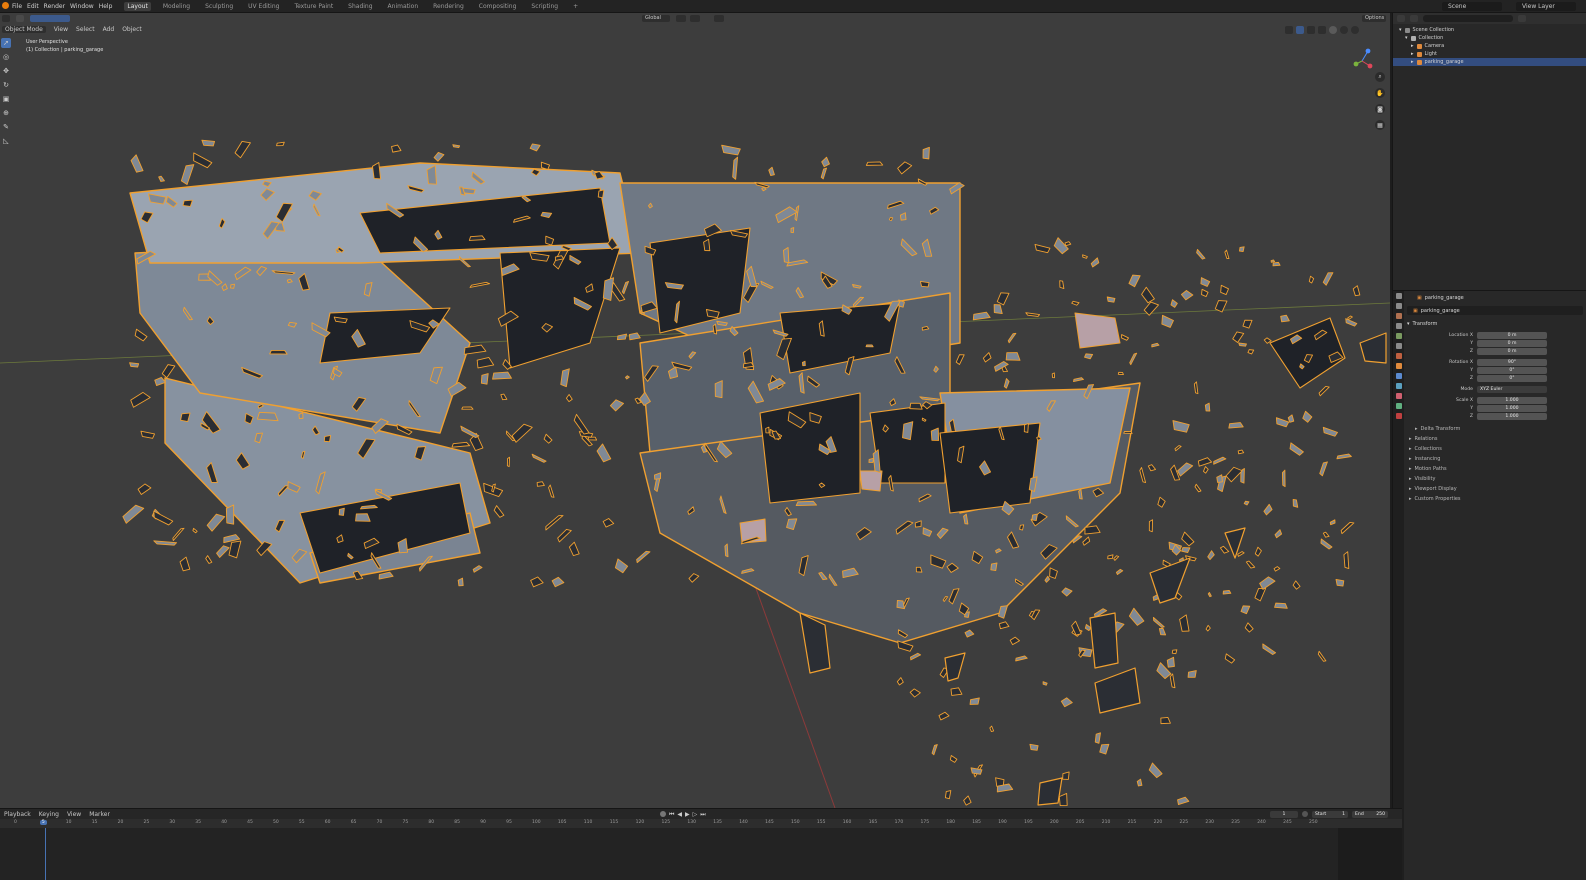 The height and width of the screenshot is (880, 1586). What do you see at coordinates (656, 18) in the screenshot?
I see `transform-orientation-dropdown: Global` at bounding box center [656, 18].